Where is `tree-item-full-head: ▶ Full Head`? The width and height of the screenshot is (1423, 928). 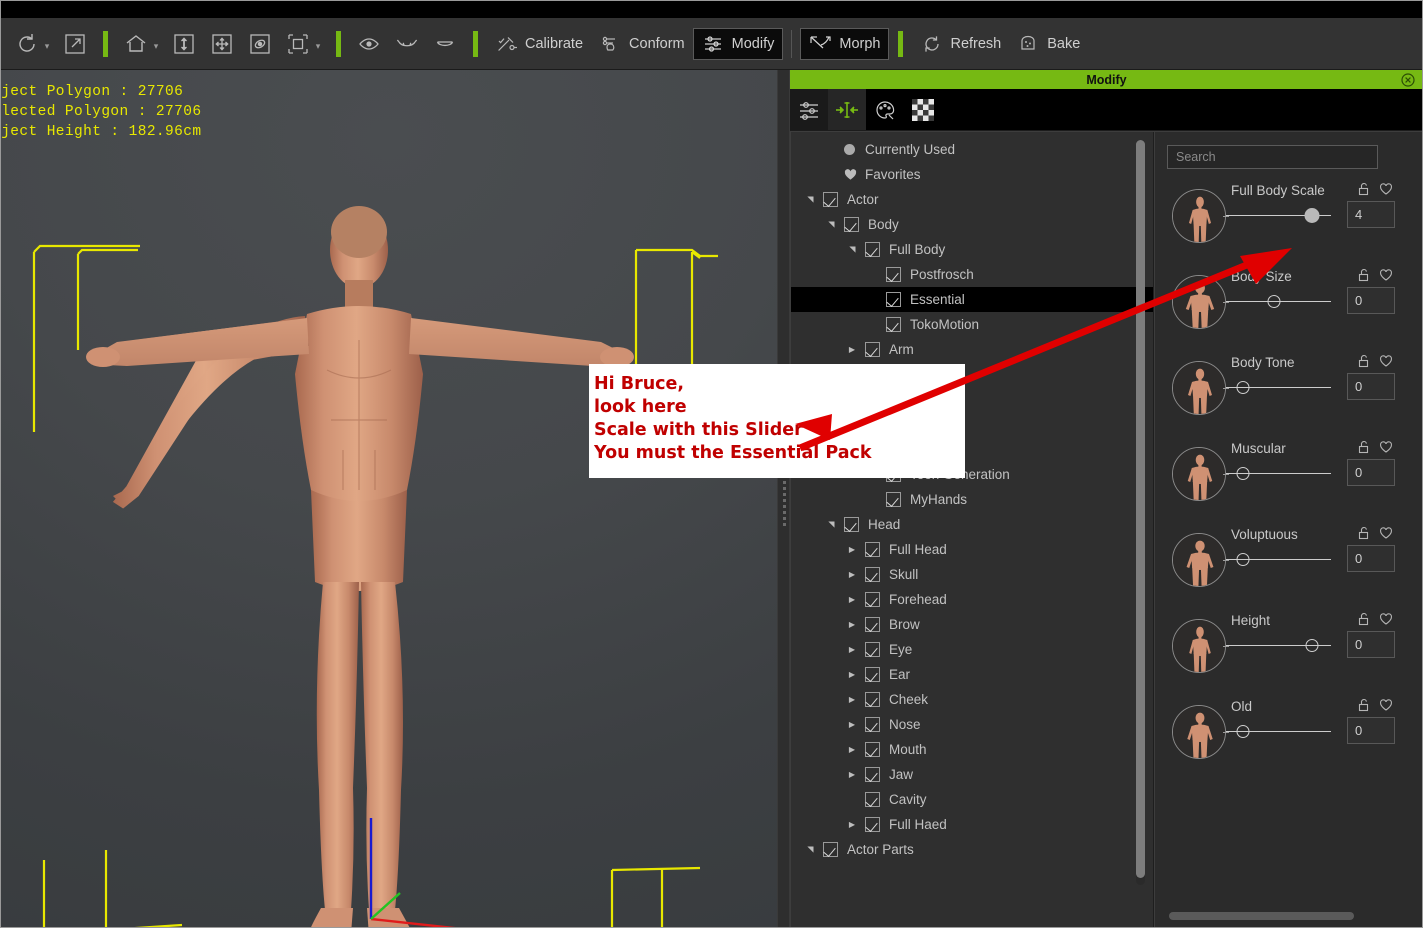 tree-item-full-head: ▶ Full Head is located at coordinates (972, 549).